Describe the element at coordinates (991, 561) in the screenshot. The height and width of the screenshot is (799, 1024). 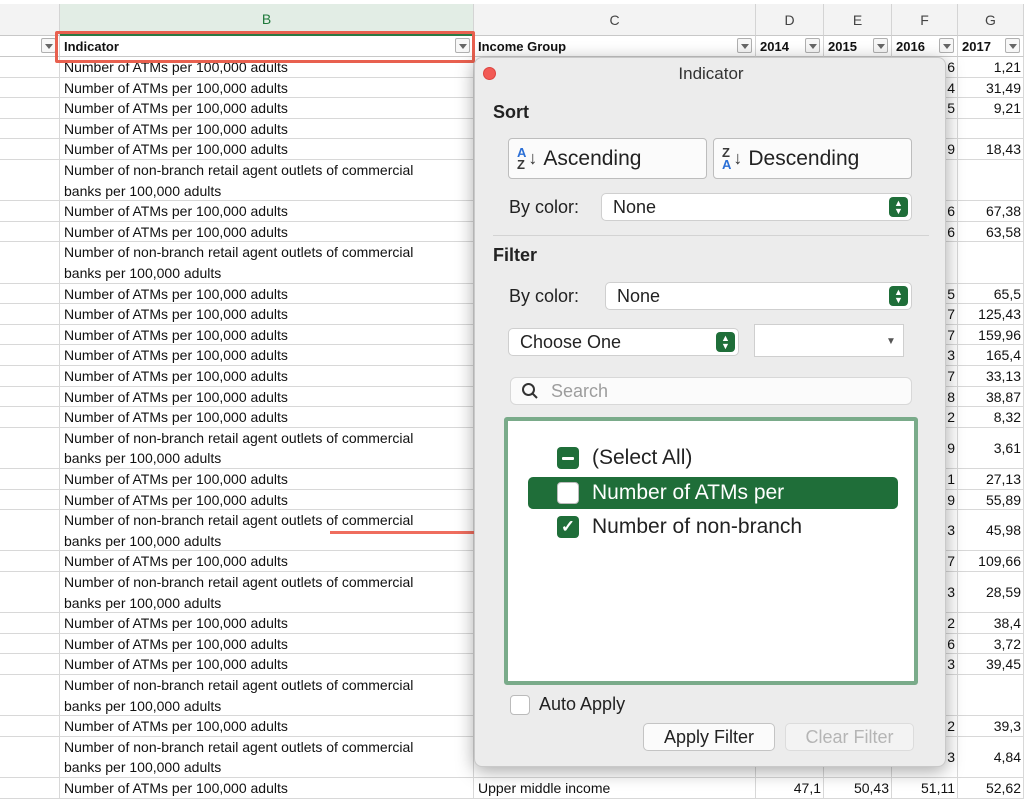
I see `table-cell-2017: 109,66` at that location.